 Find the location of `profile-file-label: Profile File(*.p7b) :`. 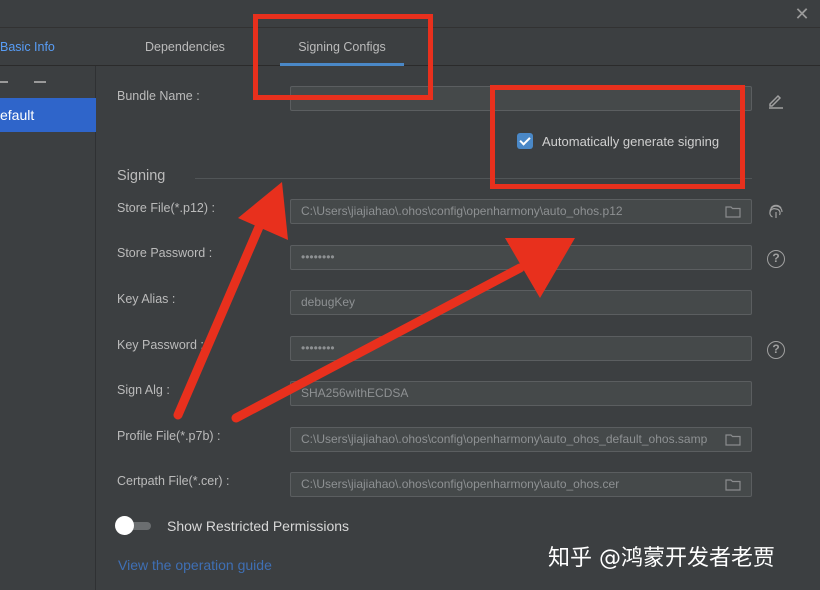

profile-file-label: Profile File(*.p7b) : is located at coordinates (169, 436).